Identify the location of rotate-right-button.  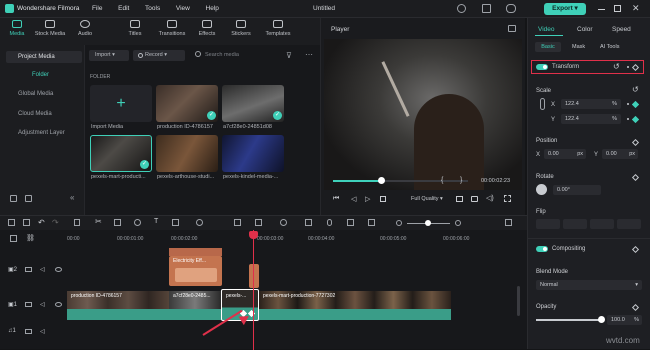
(629, 224).